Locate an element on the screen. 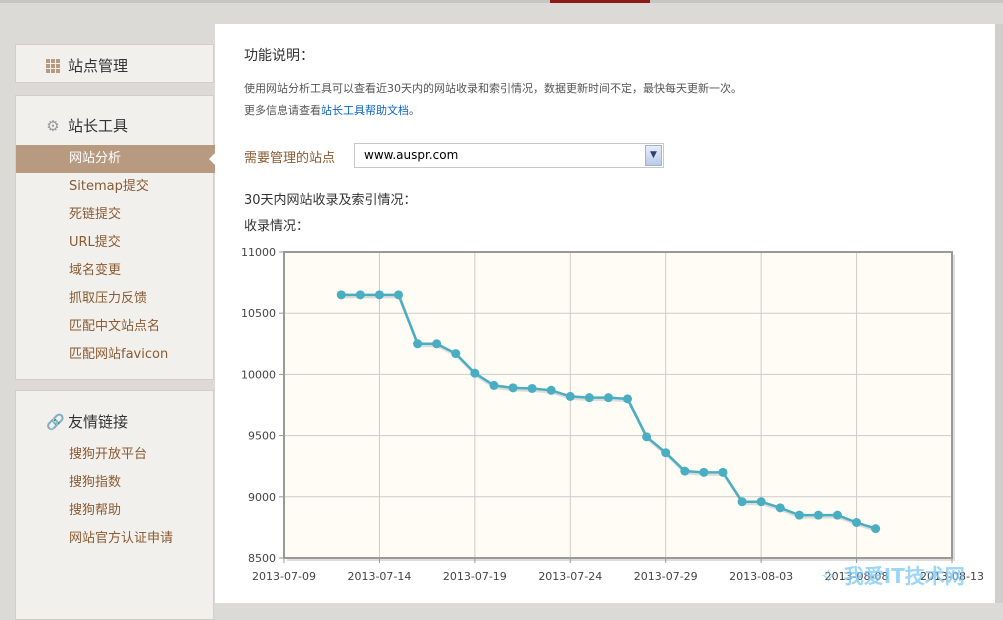 This screenshot has width=1003, height=620. sidebar-item: 匹配网站favicon is located at coordinates (115, 355).